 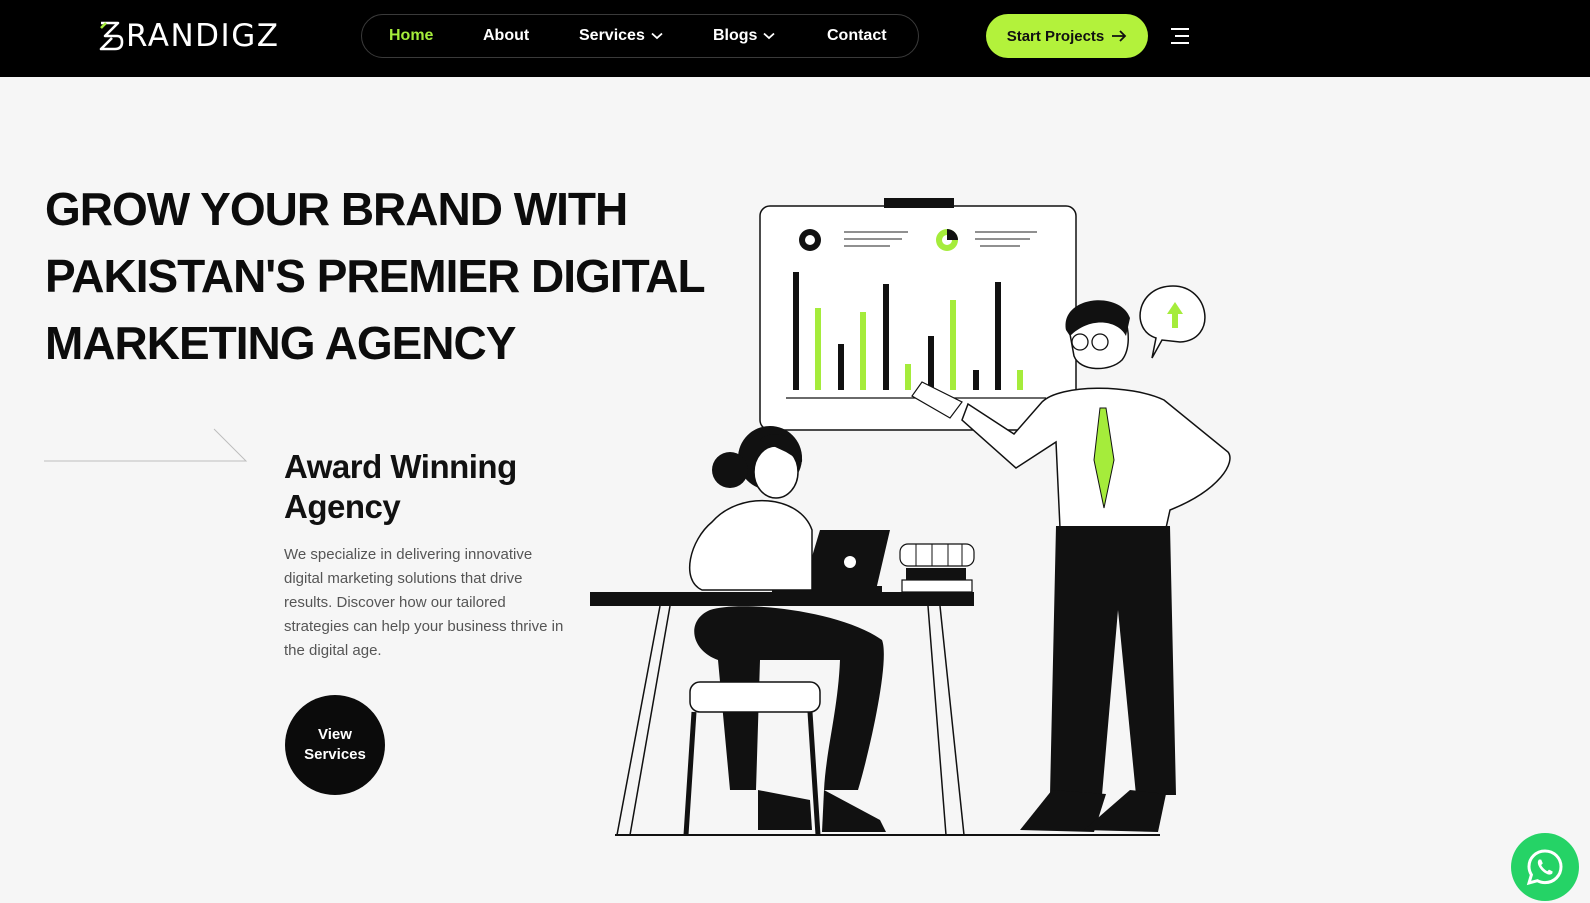 I want to click on nav-blogs: Blogs, so click(x=744, y=36).